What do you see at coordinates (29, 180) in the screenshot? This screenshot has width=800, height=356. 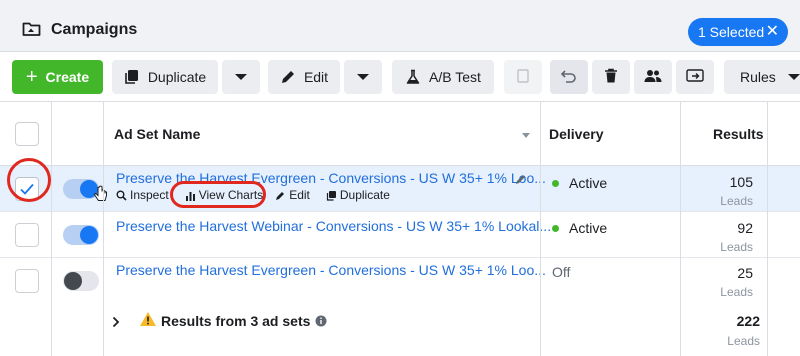 I see `highlight-circle-checkbox` at bounding box center [29, 180].